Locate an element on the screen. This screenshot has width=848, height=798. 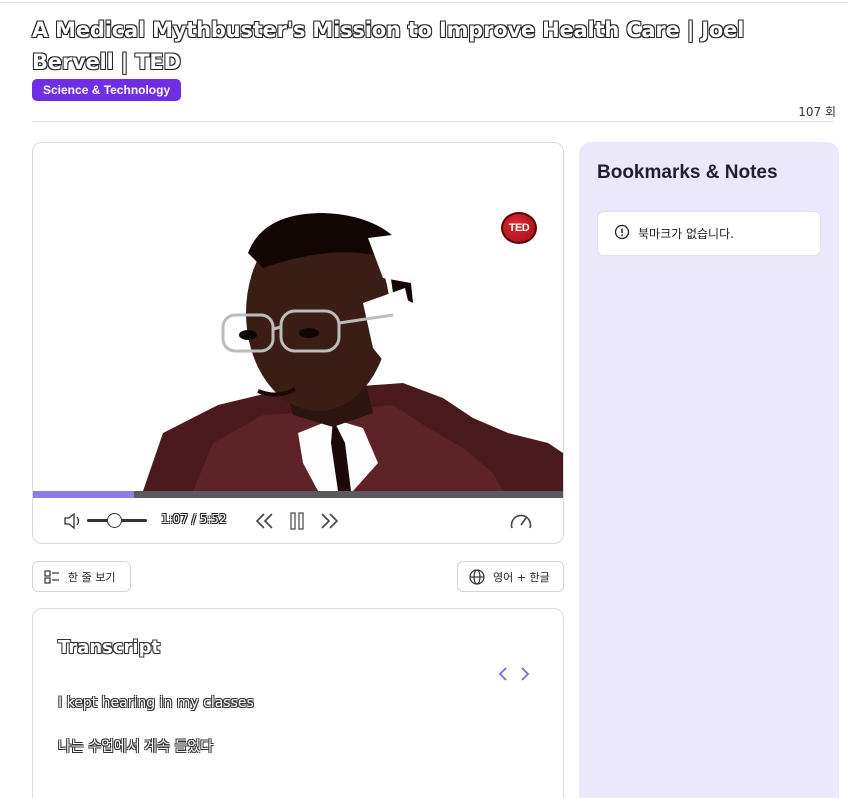
time-display: 1:07 / 5:52 is located at coordinates (194, 519).